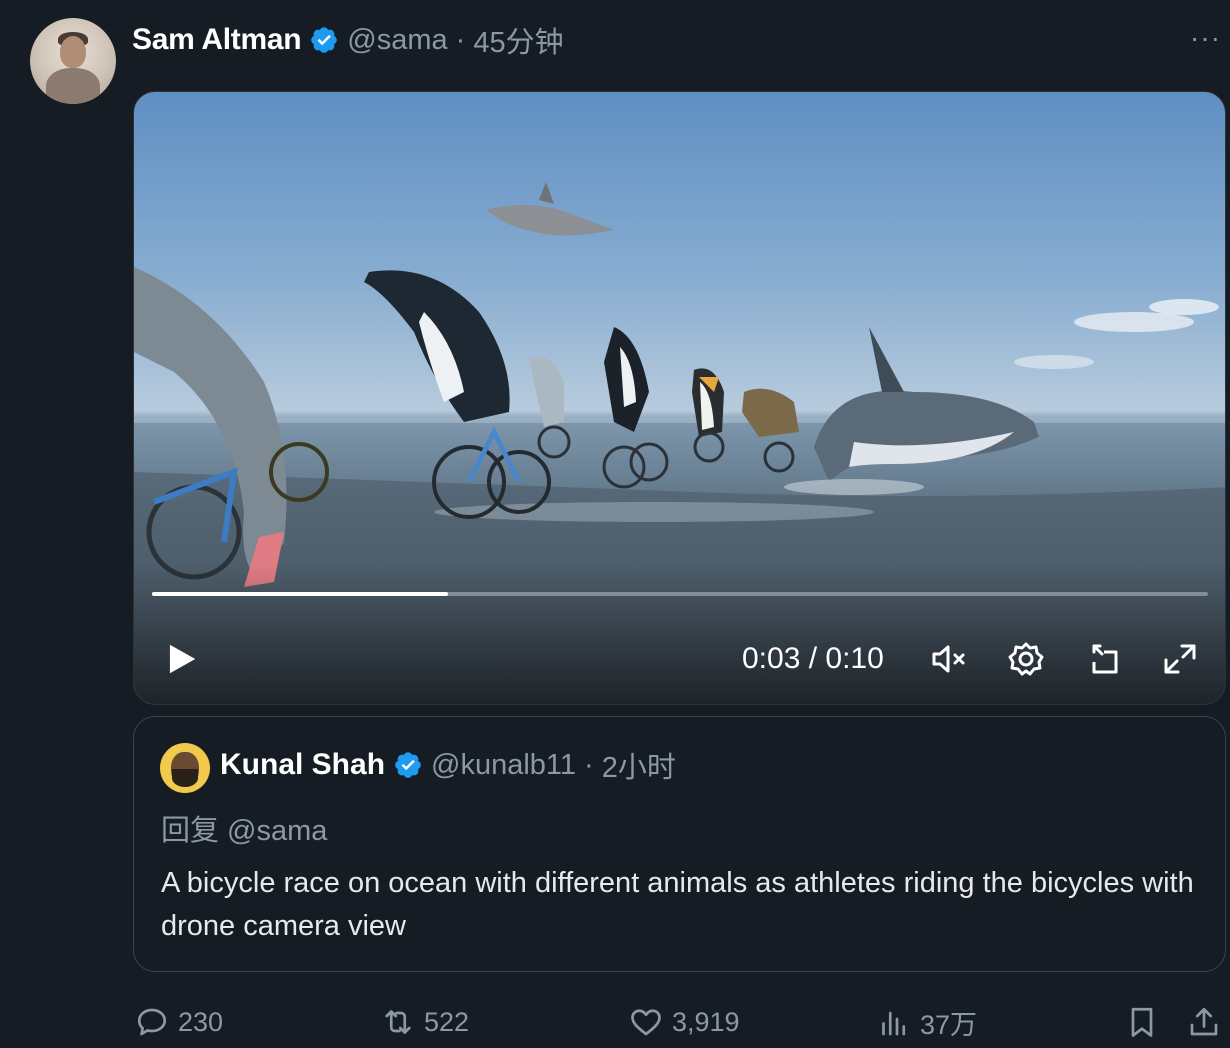 The width and height of the screenshot is (1230, 1048). I want to click on repost-button: 522, so click(424, 1022).